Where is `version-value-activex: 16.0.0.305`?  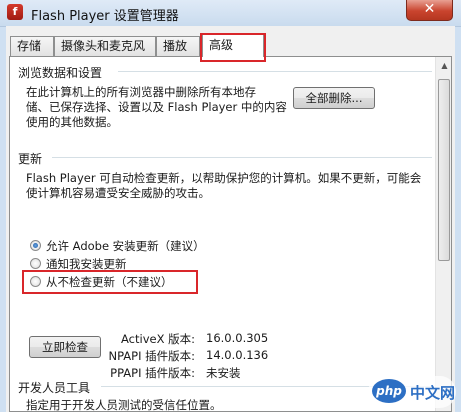 version-value-activex: 16.0.0.305 is located at coordinates (237, 338).